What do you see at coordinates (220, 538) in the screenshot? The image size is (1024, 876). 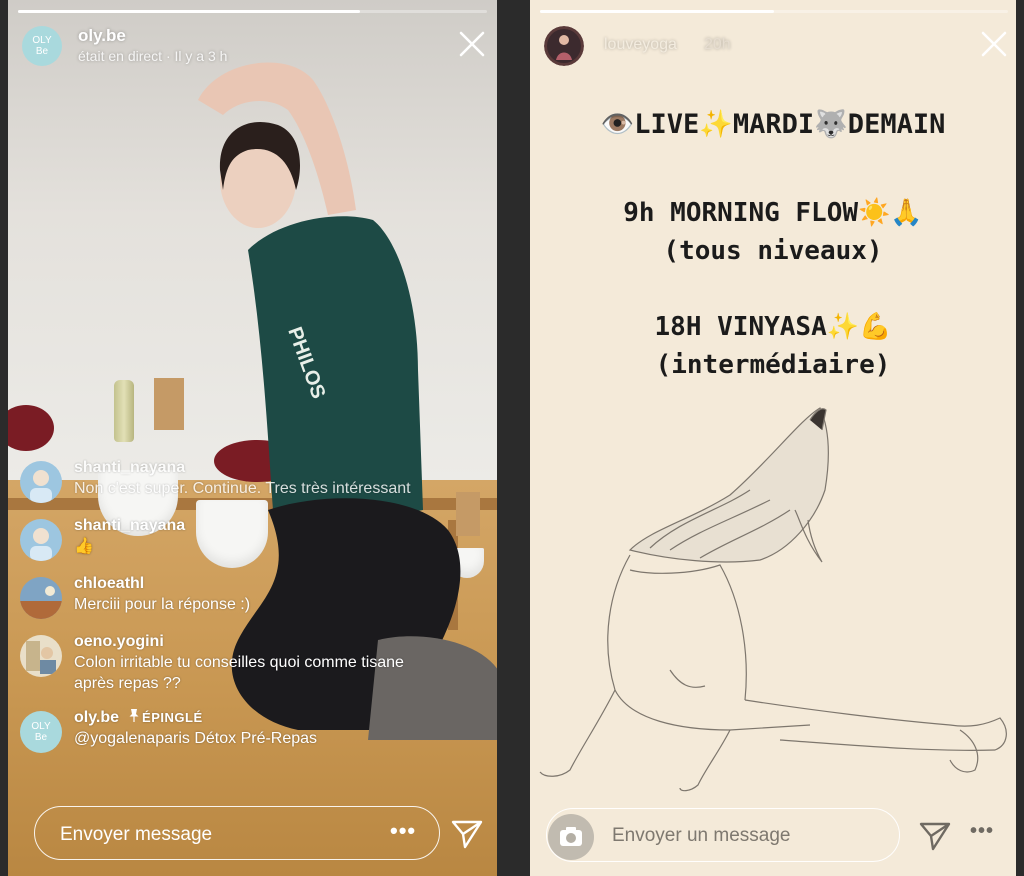 I see `list-item: shanti_nayana 👍` at bounding box center [220, 538].